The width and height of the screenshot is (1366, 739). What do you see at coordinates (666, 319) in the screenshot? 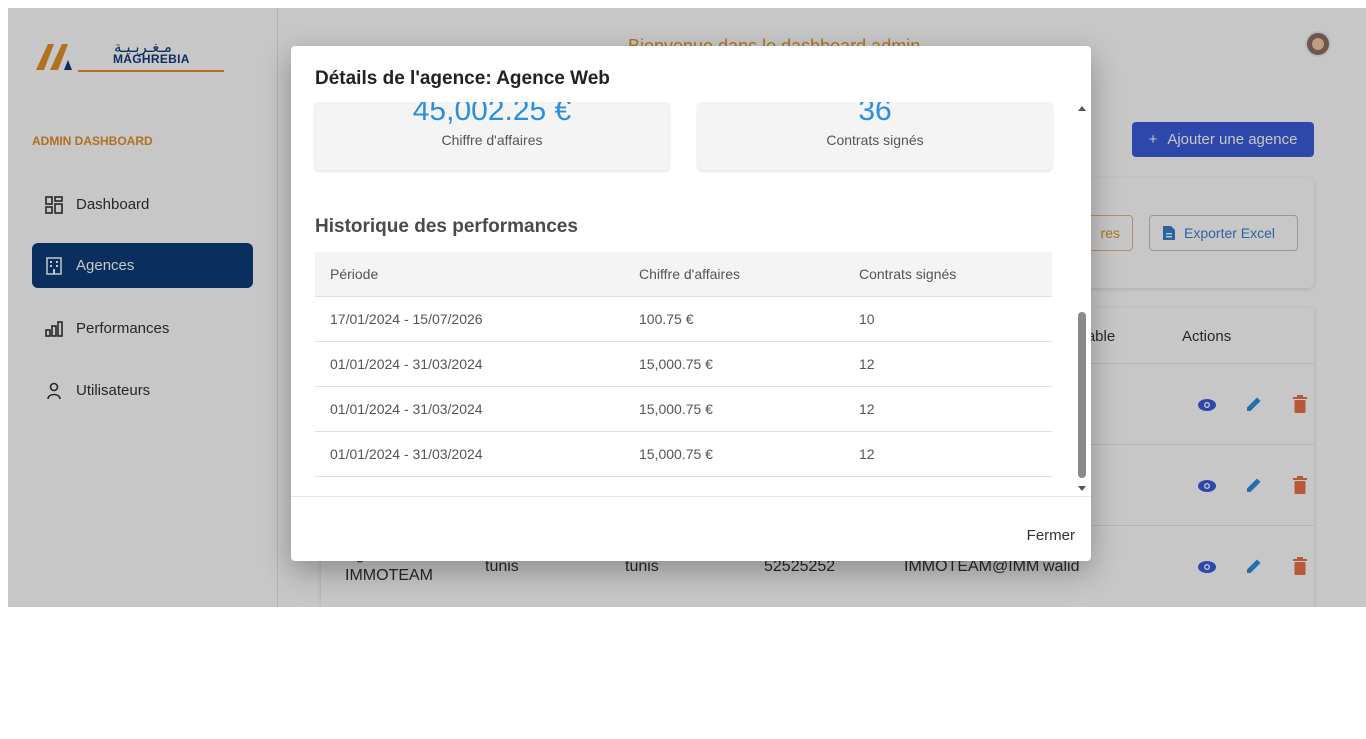
I see `cell-chiffre: 100.75 €` at bounding box center [666, 319].